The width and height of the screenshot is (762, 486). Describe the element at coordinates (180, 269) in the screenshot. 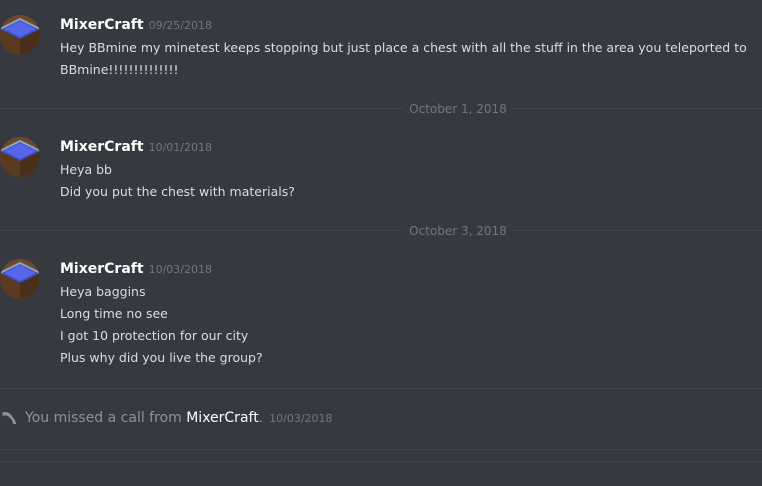

I see `message-timestamp: 10/03/2018` at that location.